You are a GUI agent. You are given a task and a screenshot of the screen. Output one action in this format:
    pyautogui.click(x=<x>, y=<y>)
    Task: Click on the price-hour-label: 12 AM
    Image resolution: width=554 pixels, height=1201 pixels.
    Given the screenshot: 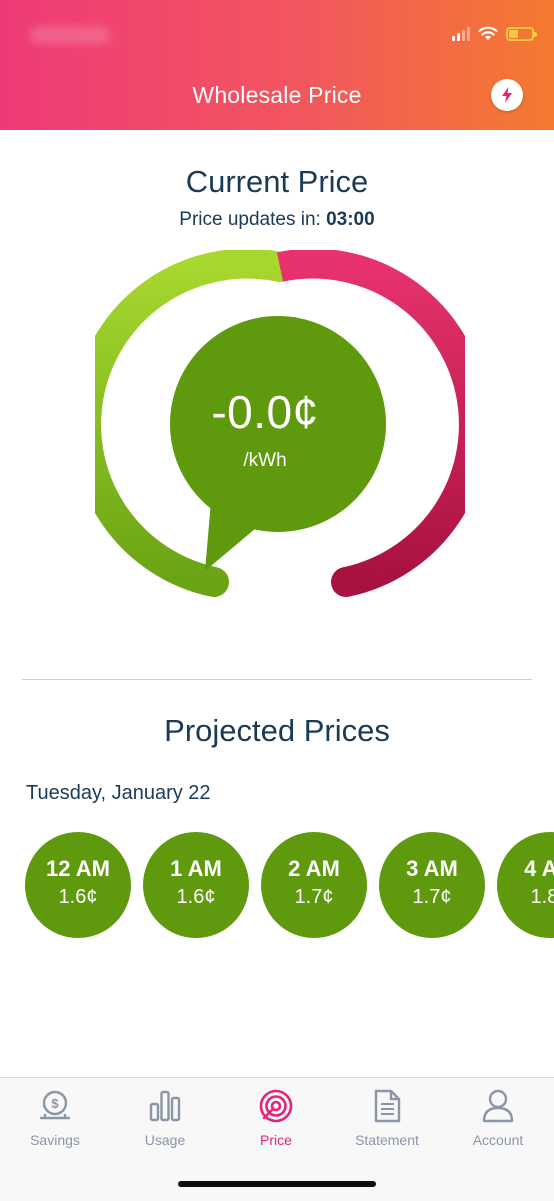 What is the action you would take?
    pyautogui.click(x=78, y=868)
    